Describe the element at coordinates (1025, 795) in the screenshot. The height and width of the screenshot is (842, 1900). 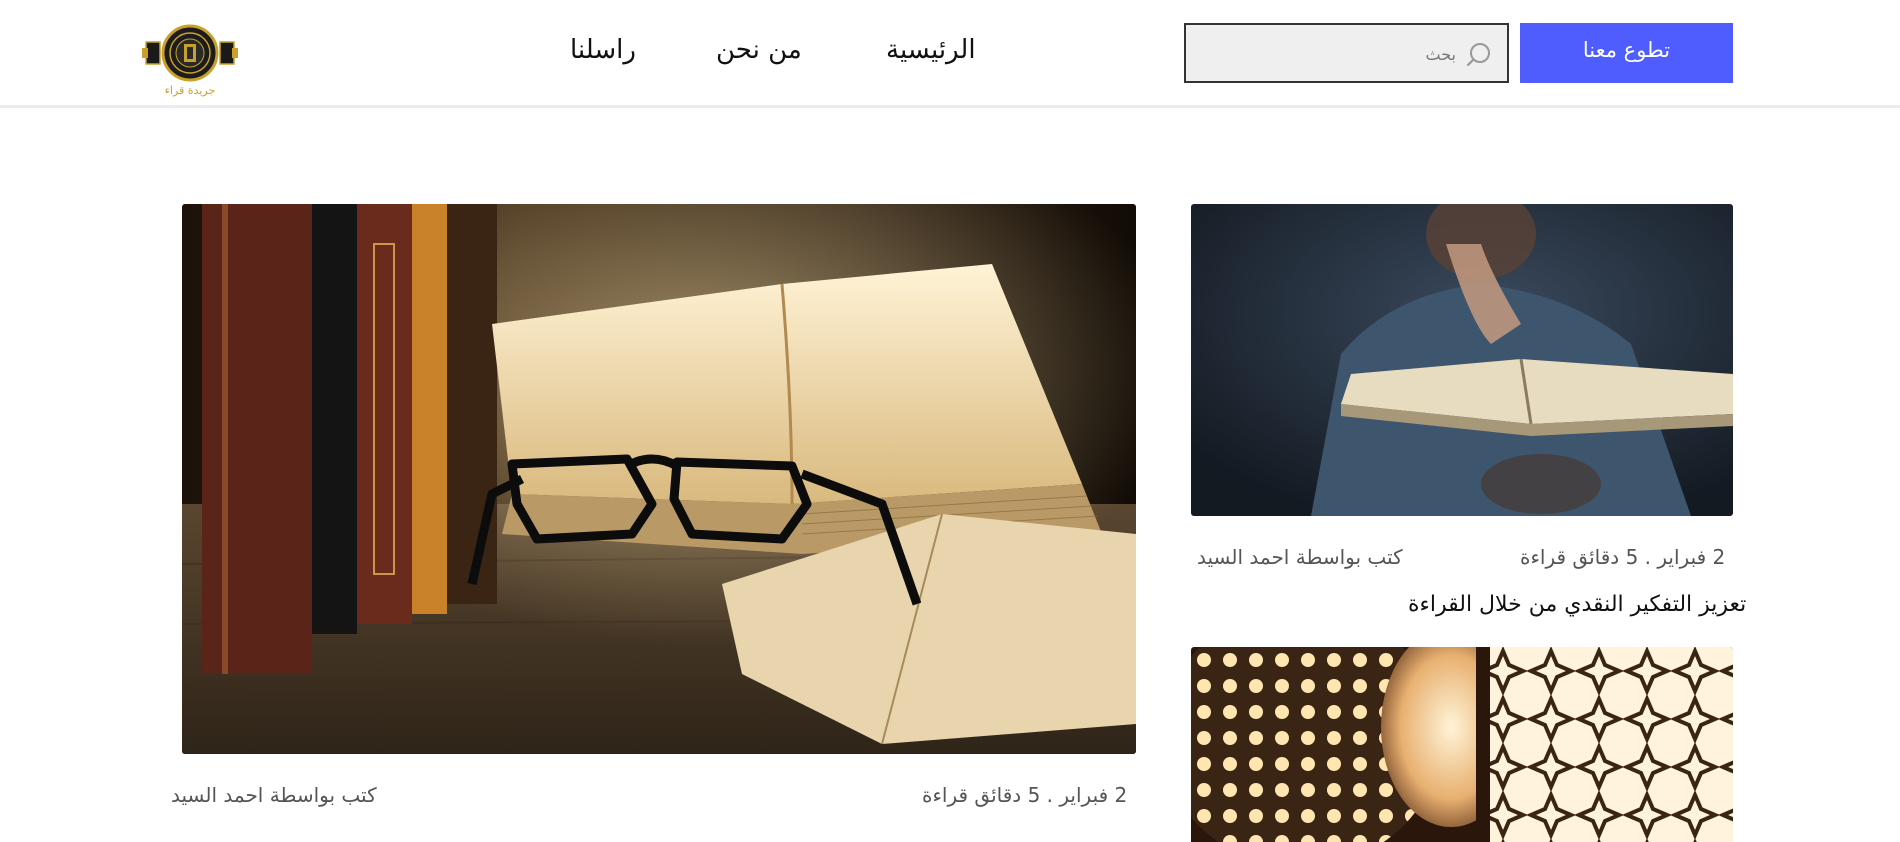
I see `featured-date-readtime: 2 فبراير . 5 دقائق قراءة` at that location.